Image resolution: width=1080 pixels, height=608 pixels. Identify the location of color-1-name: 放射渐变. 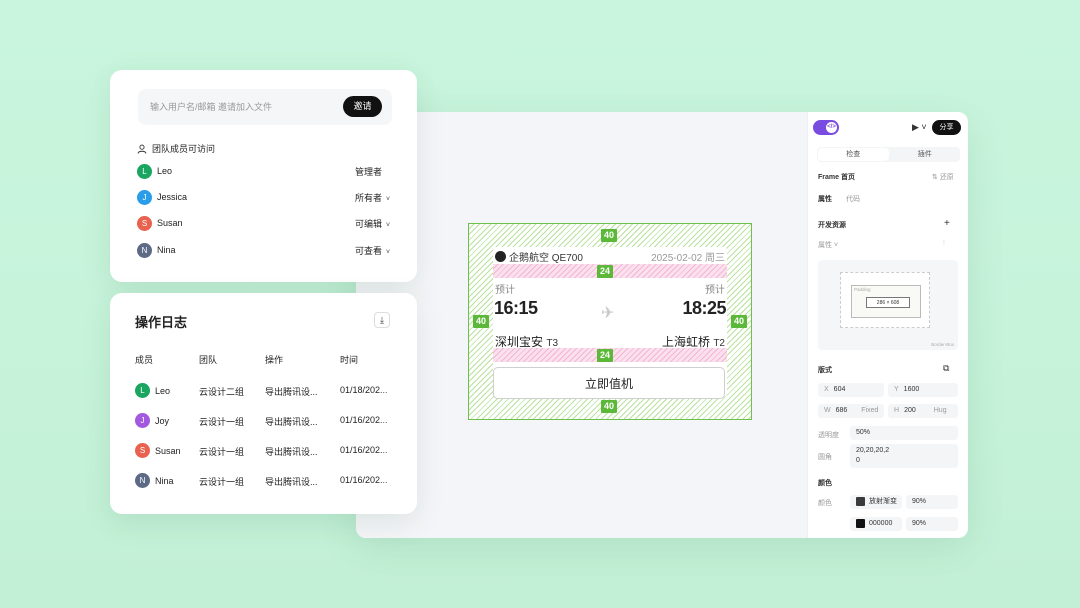
(883, 501).